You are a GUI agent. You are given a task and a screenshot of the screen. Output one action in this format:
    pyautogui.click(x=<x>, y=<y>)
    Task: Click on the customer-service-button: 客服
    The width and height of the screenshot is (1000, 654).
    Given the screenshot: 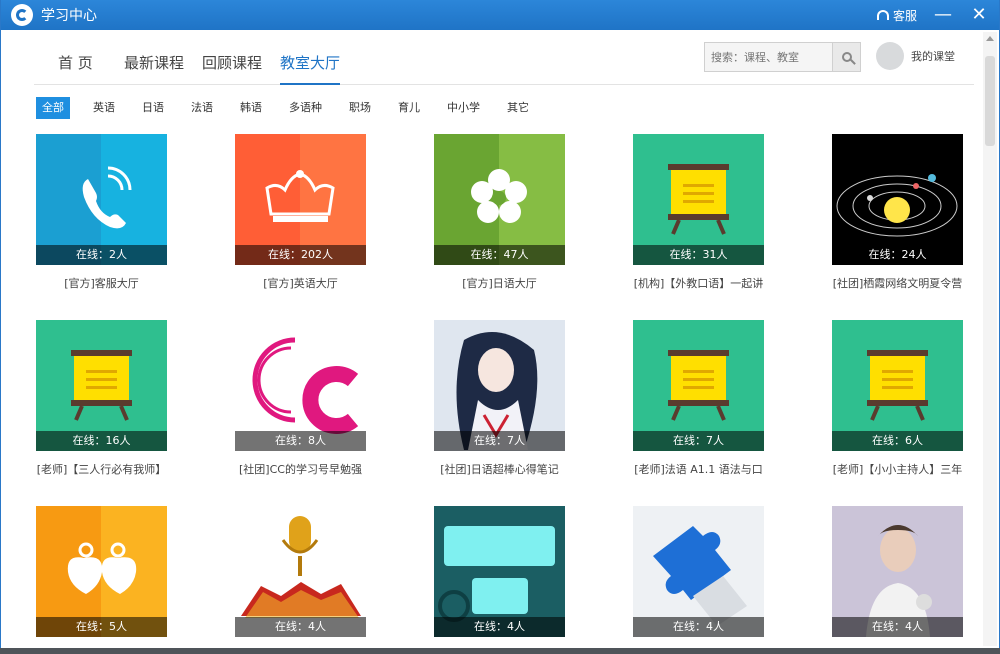 What is the action you would take?
    pyautogui.click(x=896, y=15)
    